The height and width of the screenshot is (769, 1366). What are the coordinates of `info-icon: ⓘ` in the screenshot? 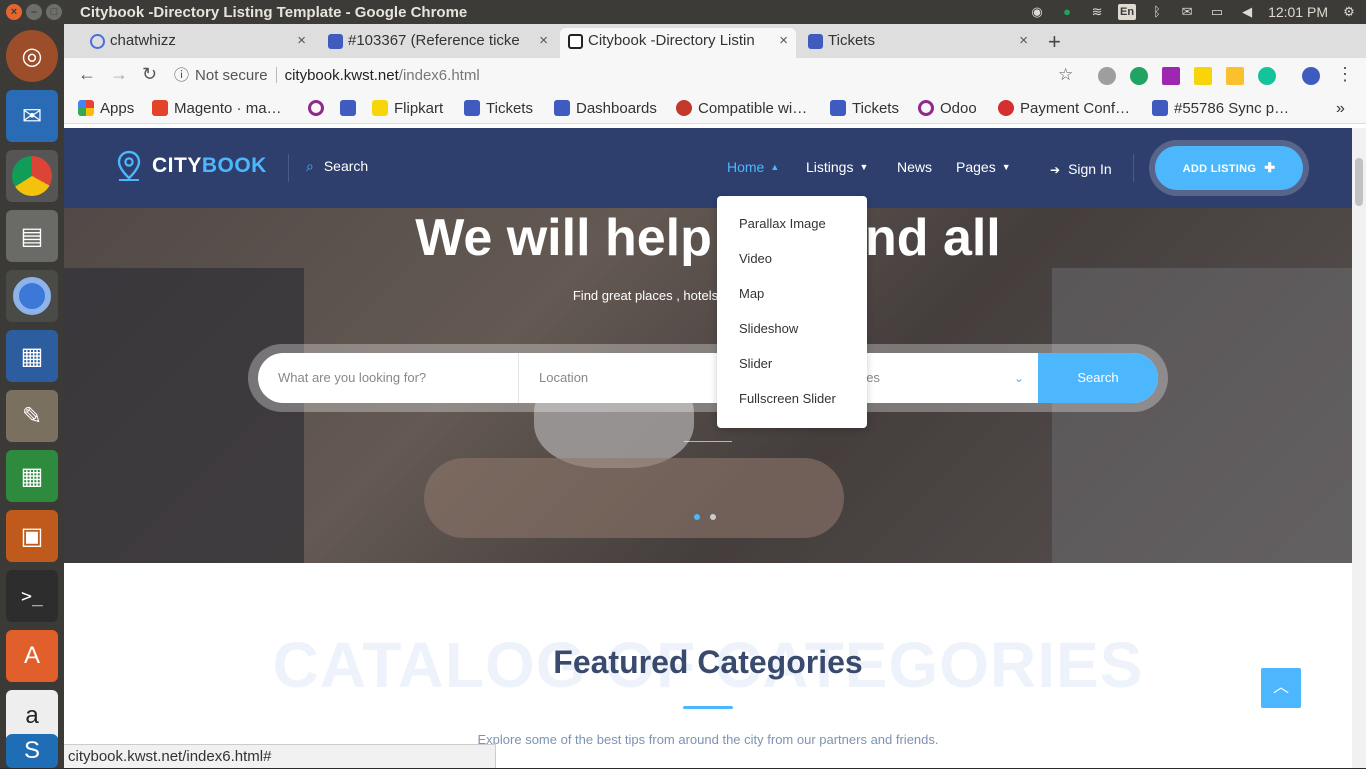 It's located at (181, 75).